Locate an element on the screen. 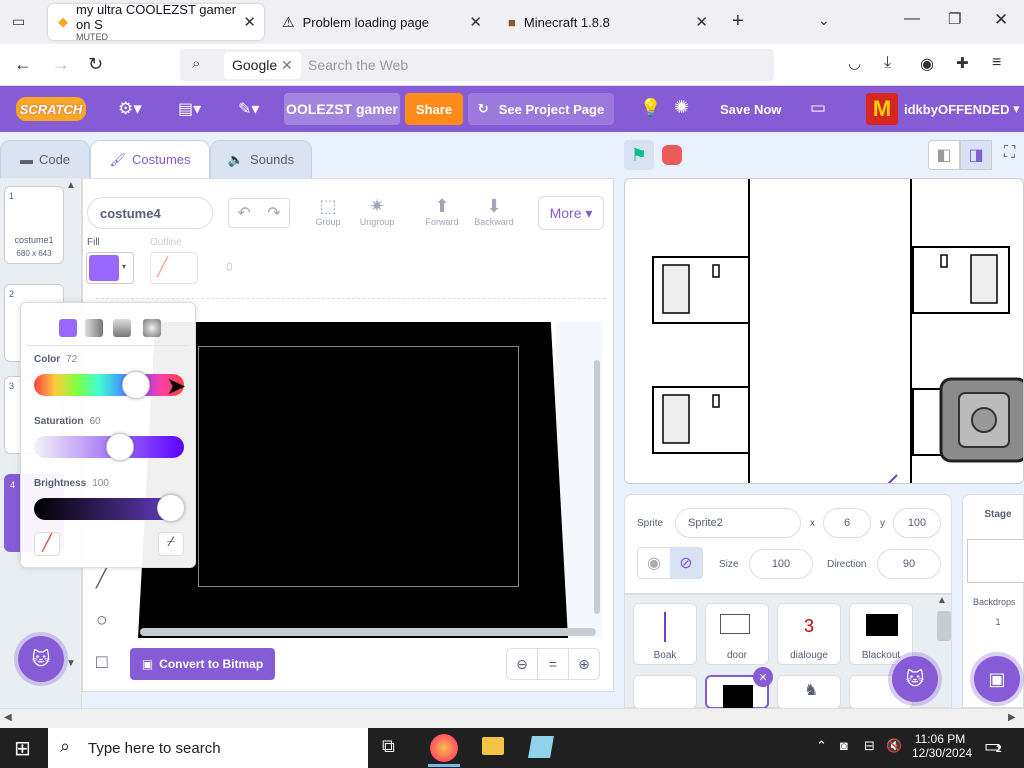 Image resolution: width=1024 pixels, height=768 pixels. menu-icon: ≡ is located at coordinates (996, 63).